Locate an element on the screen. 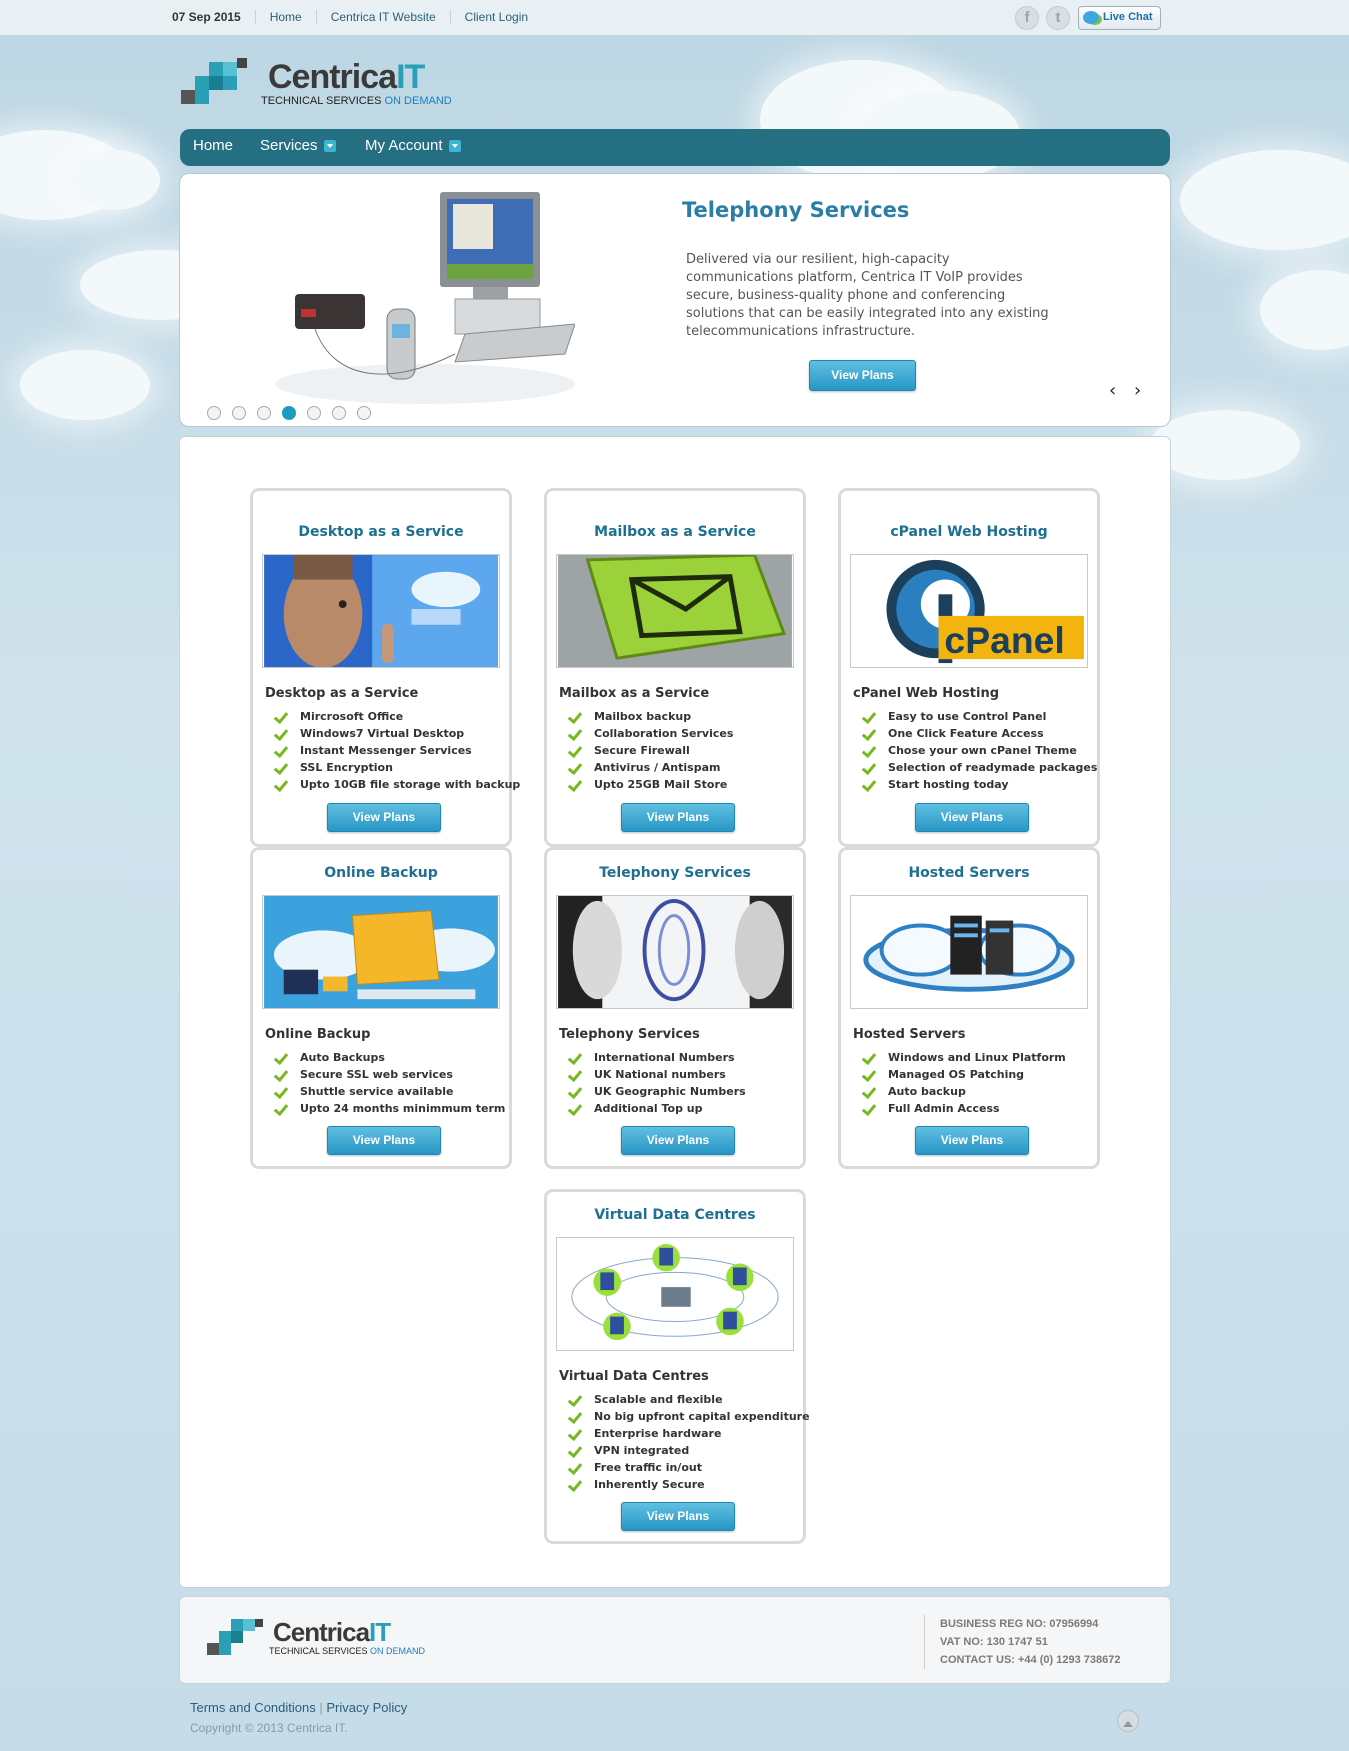  feature-item: Mailbox backup is located at coordinates (651, 718).